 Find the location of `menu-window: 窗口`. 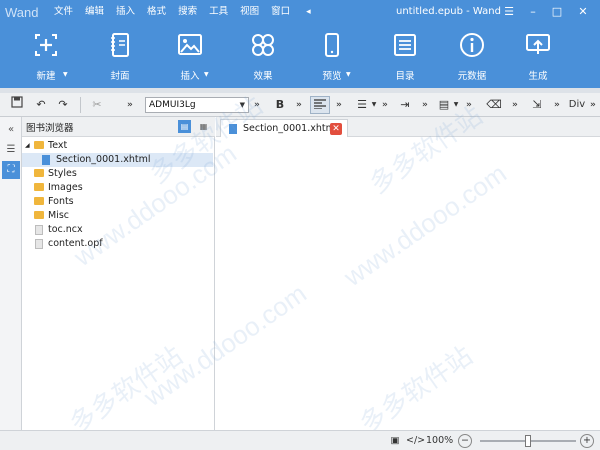

menu-window: 窗口 is located at coordinates (280, 12).